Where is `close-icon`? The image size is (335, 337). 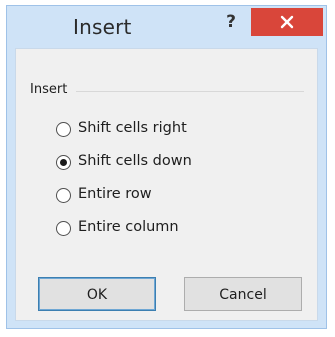
close-icon is located at coordinates (287, 22).